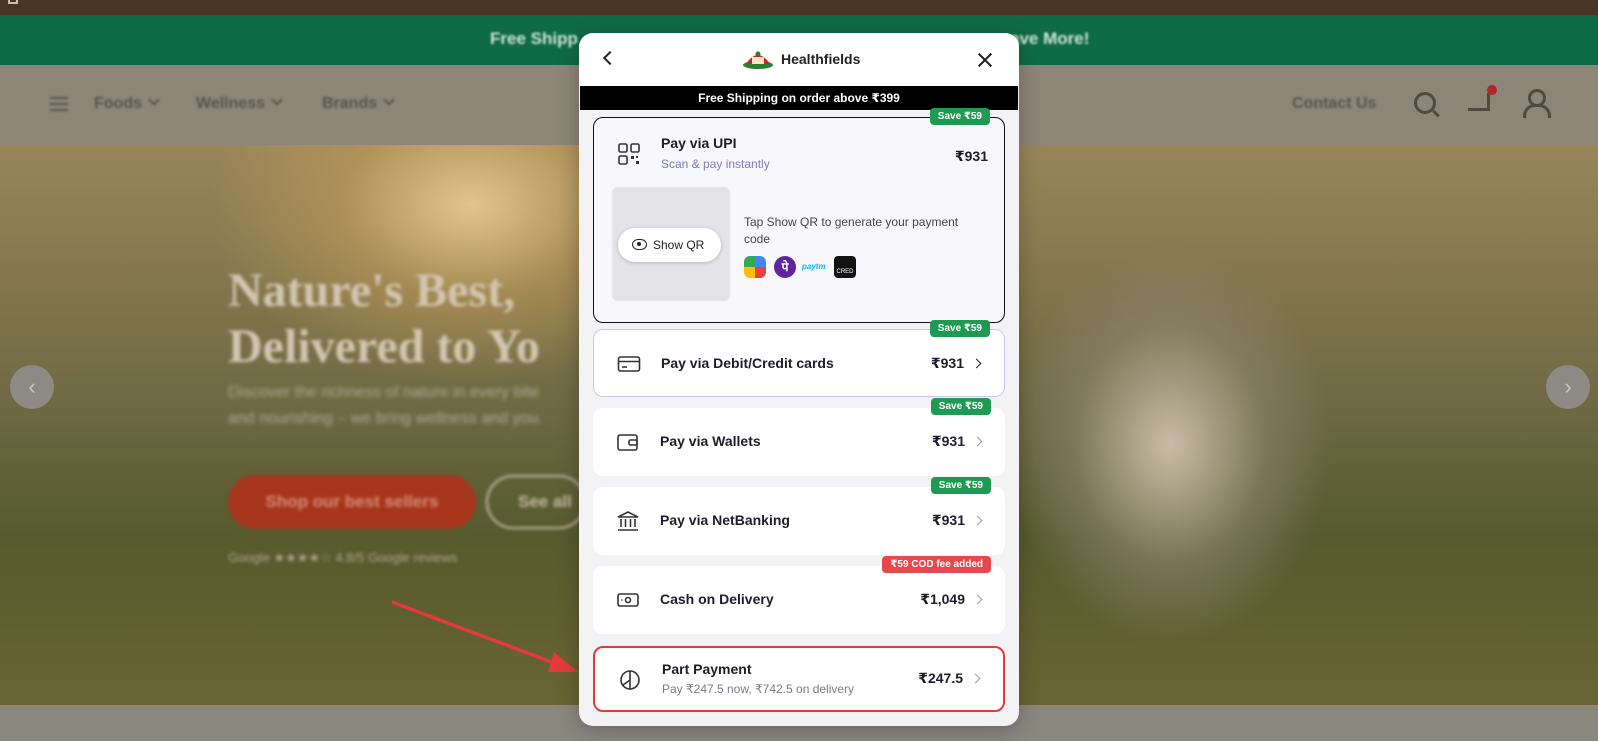  Describe the element at coordinates (717, 599) in the screenshot. I see `method-title: Cash on Delivery` at that location.